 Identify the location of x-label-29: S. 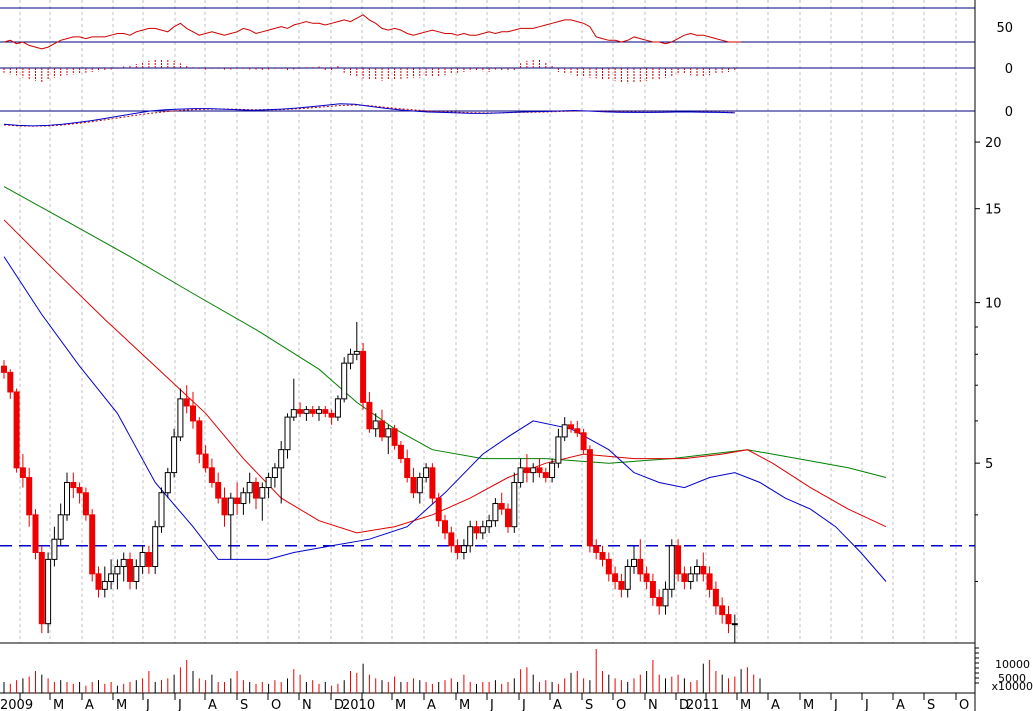
(931, 704).